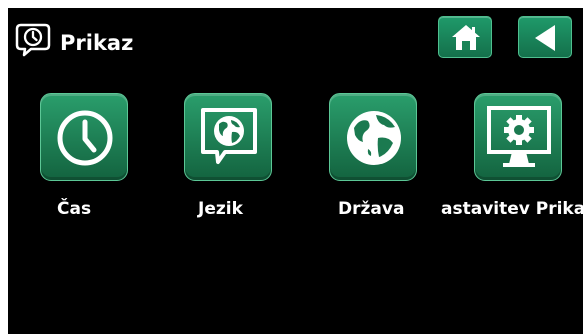 This screenshot has height=334, width=583. What do you see at coordinates (34, 39) in the screenshot?
I see `speech-bubble-clock-icon` at bounding box center [34, 39].